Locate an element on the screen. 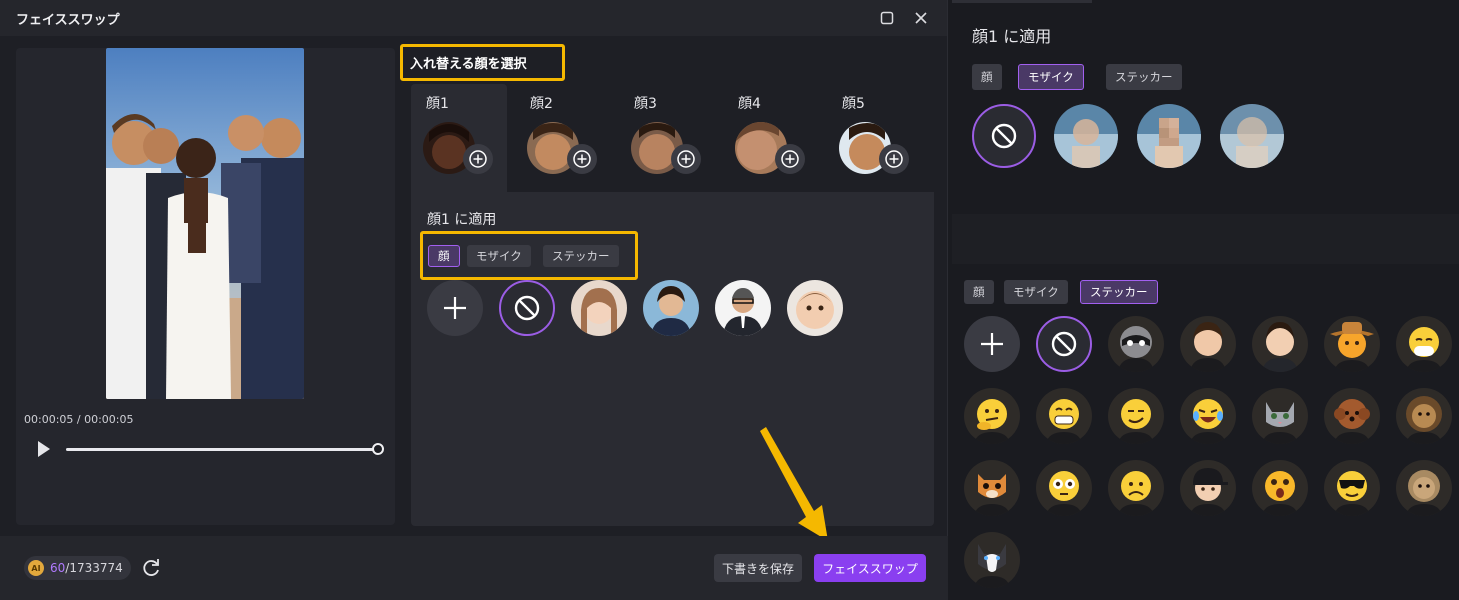  mosaic-panel-mode-sticker: ステッカー is located at coordinates (1144, 77).